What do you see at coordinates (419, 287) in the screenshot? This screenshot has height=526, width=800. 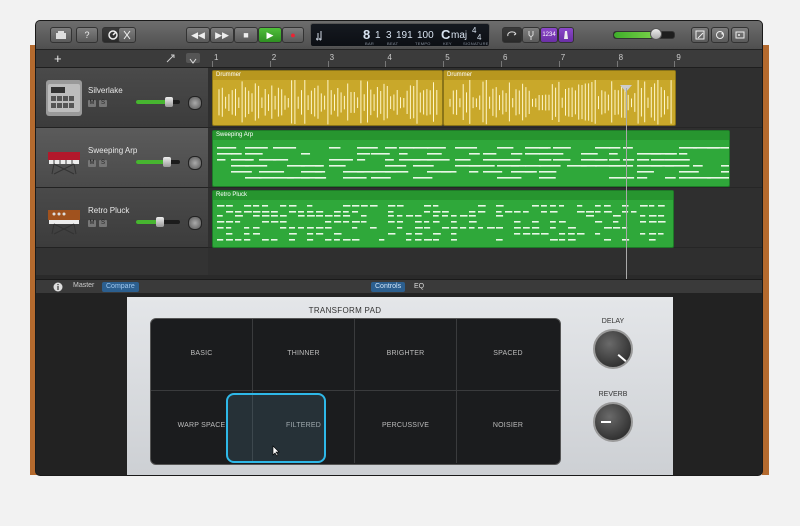 I see `tab-eq: EQ` at bounding box center [419, 287].